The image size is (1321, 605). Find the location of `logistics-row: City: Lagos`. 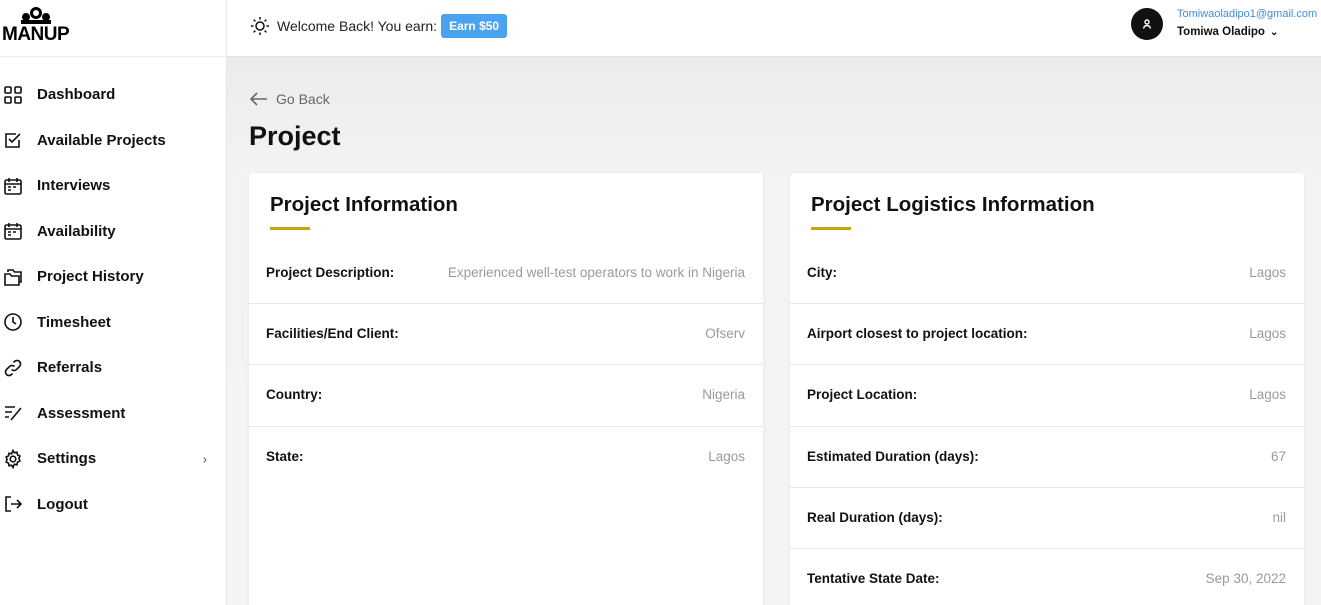

logistics-row: City: Lagos is located at coordinates (1047, 274).